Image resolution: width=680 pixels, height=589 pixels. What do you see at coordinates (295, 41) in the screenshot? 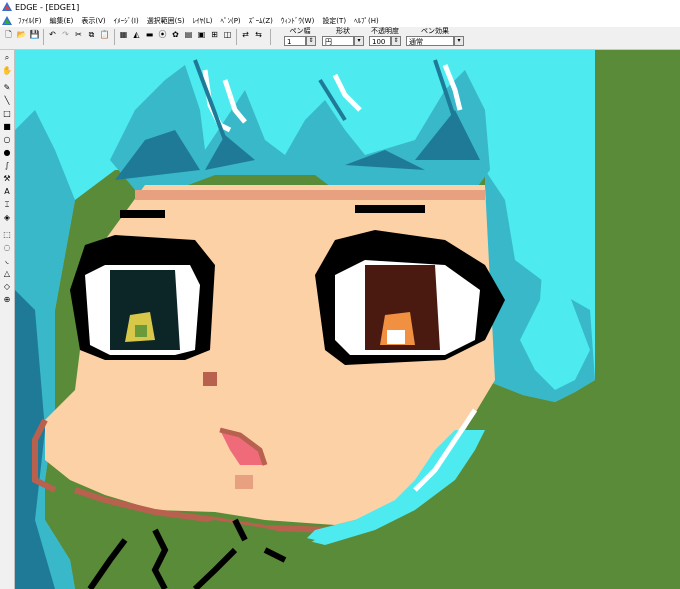
I see `pen-width-input: 1` at bounding box center [295, 41].